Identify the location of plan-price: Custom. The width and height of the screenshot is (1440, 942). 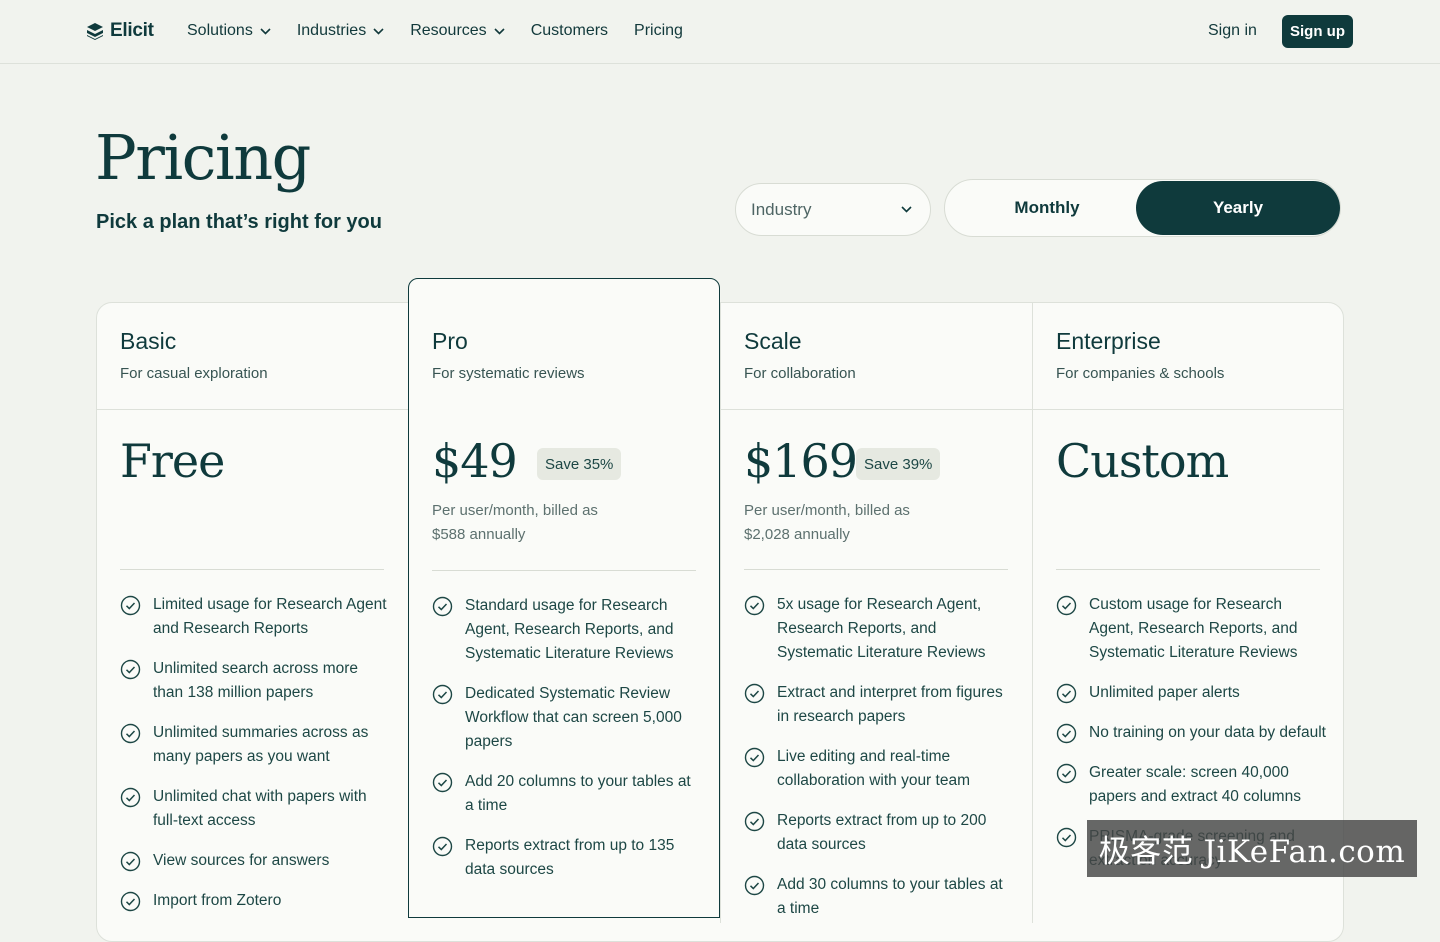
(1142, 461).